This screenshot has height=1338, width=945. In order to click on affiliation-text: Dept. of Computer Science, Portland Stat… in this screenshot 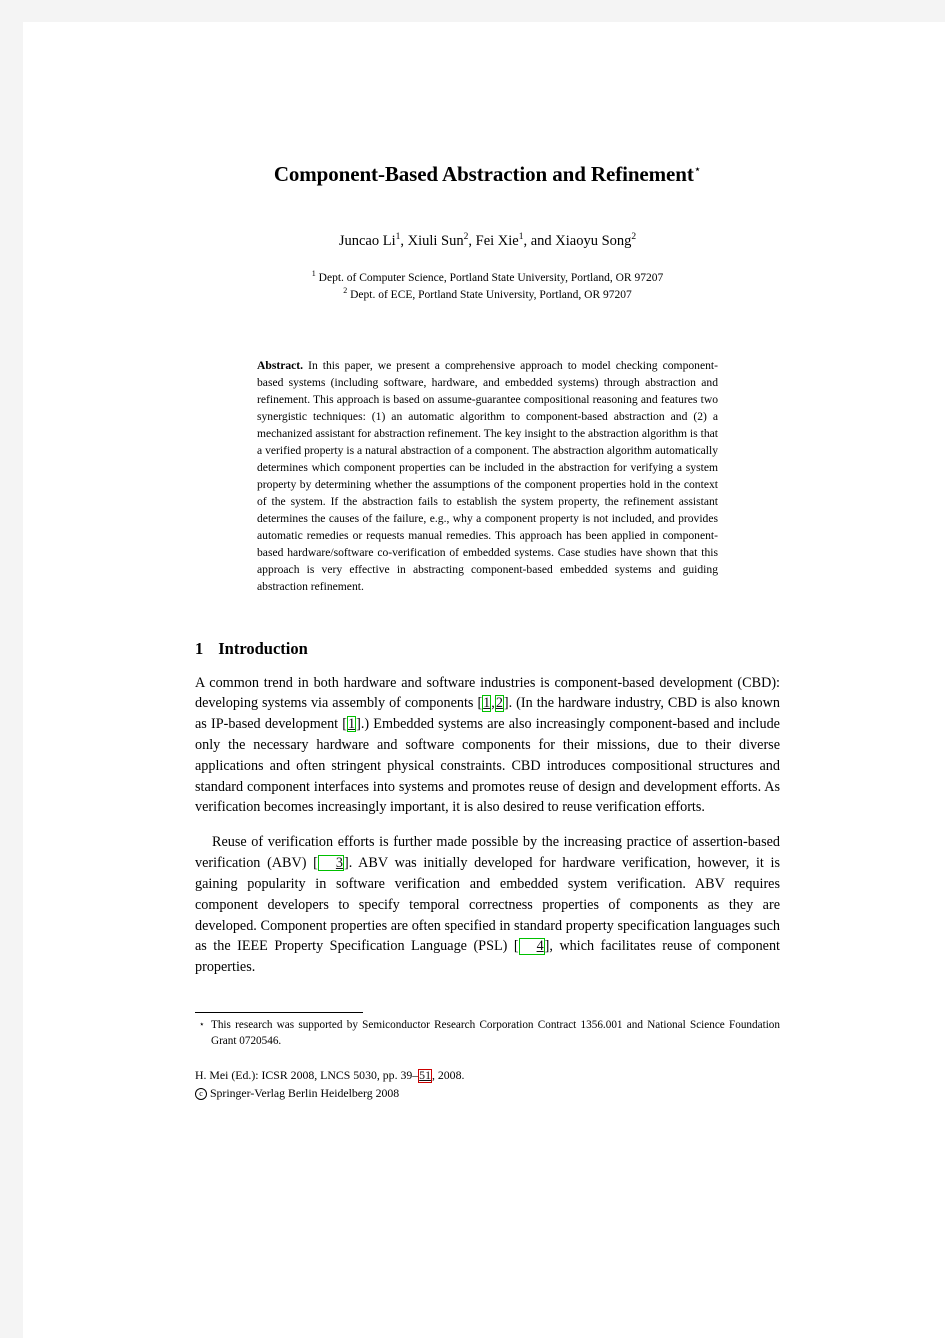, I will do `click(491, 277)`.